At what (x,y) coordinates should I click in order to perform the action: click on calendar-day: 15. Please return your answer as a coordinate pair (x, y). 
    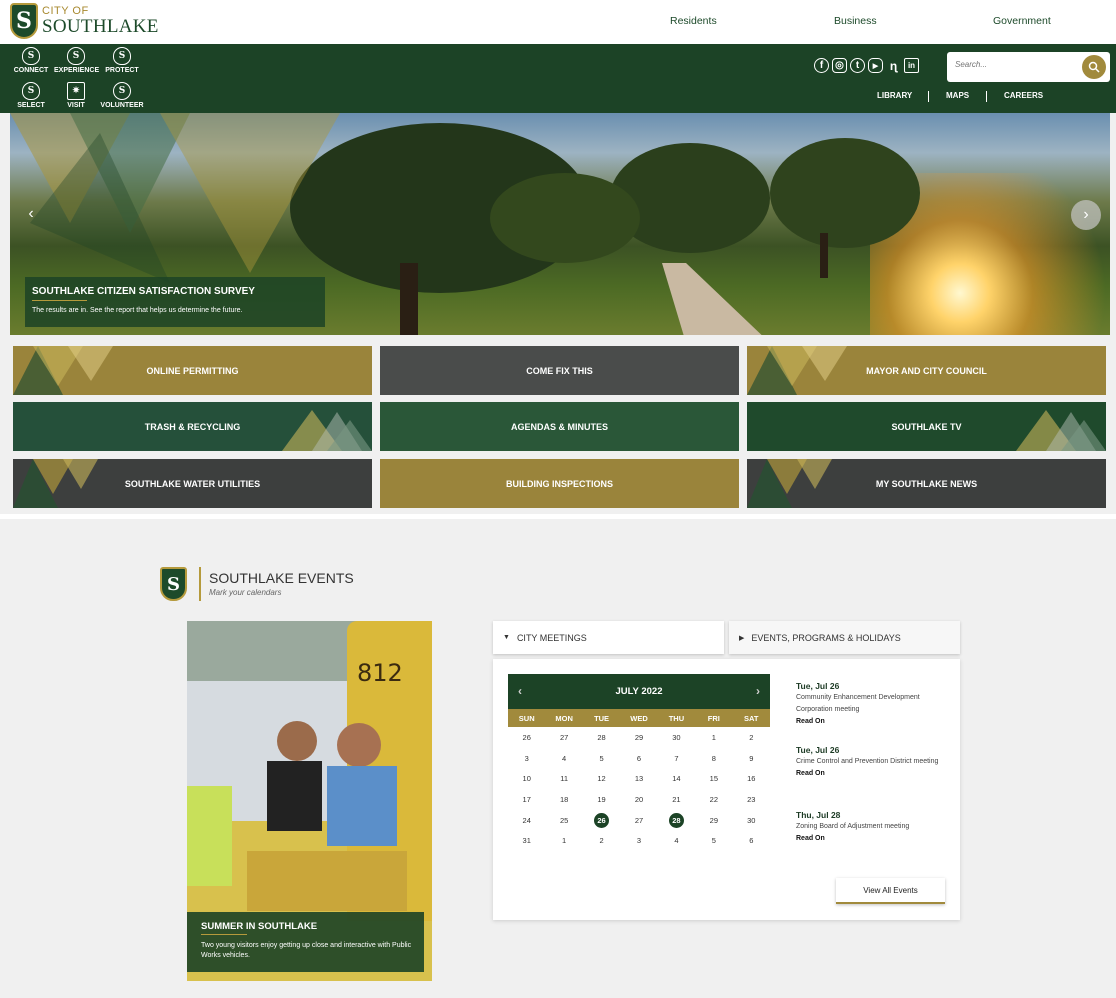
    Looking at the image, I should click on (713, 778).